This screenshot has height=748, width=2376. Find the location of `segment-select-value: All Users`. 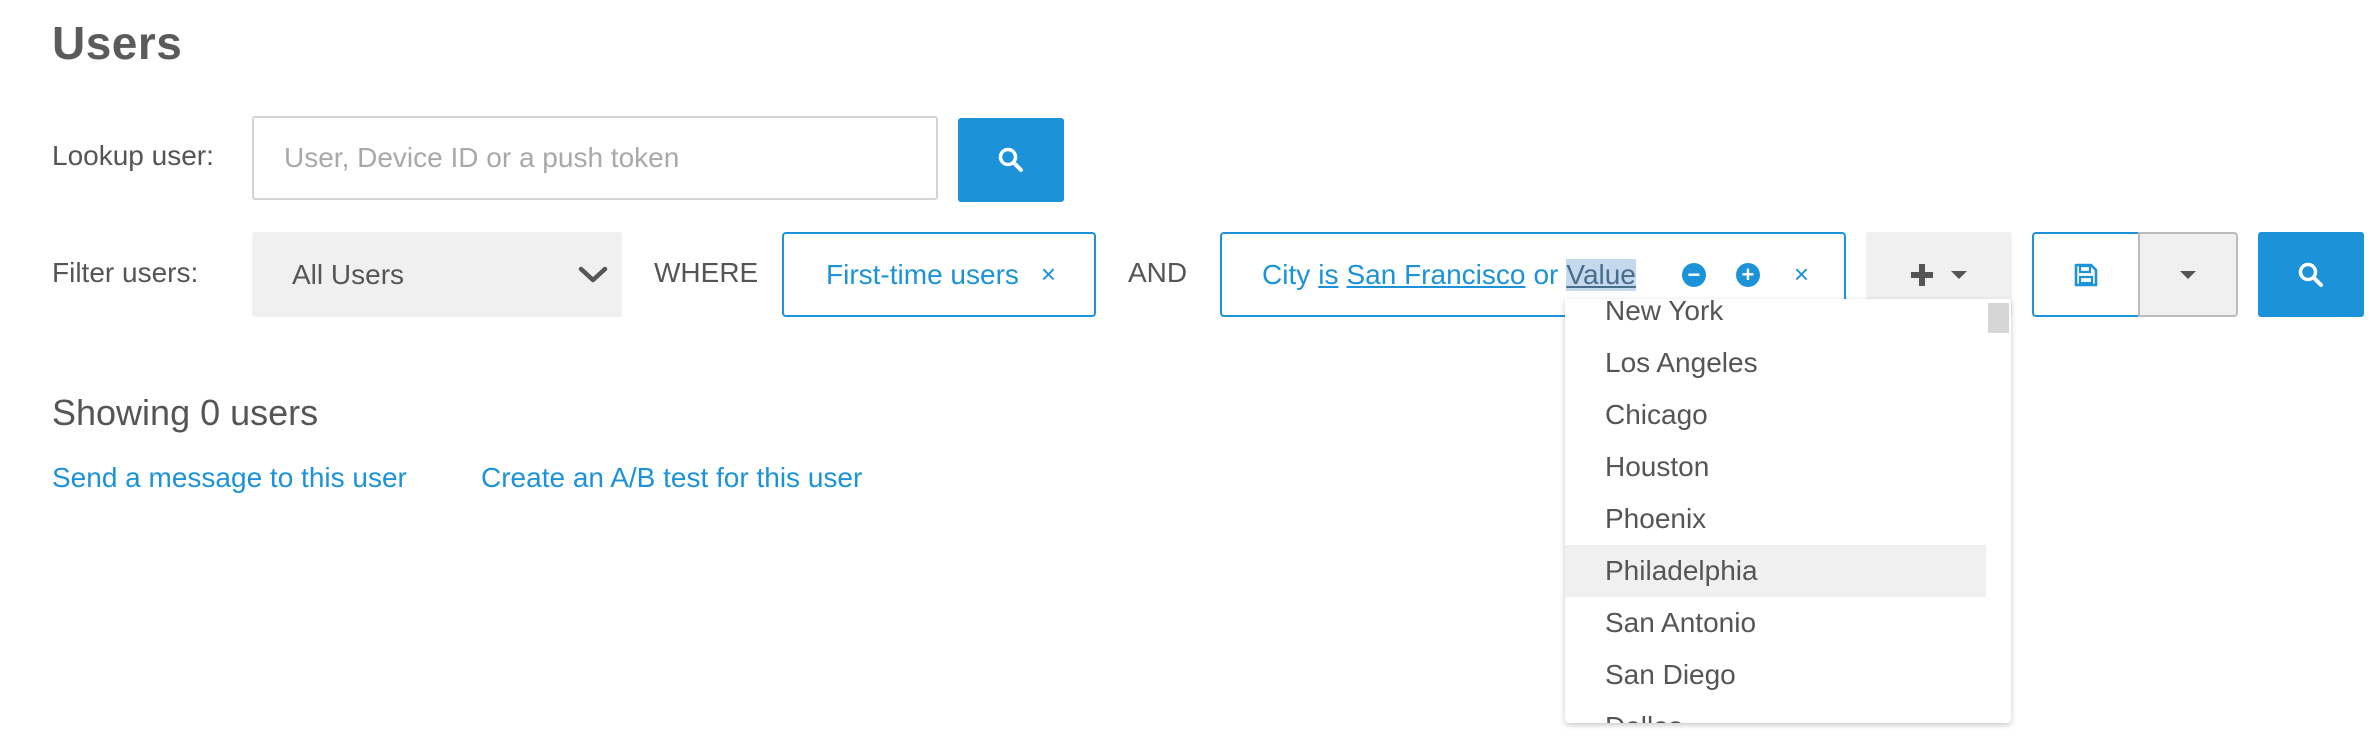

segment-select-value: All Users is located at coordinates (348, 274).